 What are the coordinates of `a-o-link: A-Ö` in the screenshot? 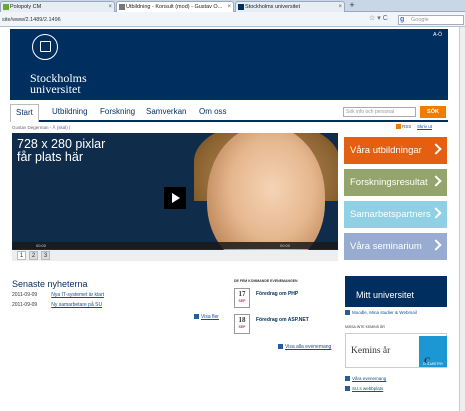 It's located at (437, 35).